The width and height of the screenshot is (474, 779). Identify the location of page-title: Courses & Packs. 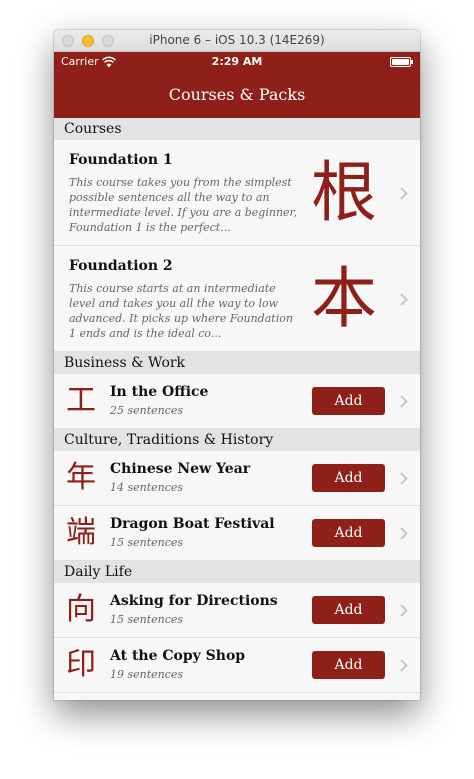
(237, 94).